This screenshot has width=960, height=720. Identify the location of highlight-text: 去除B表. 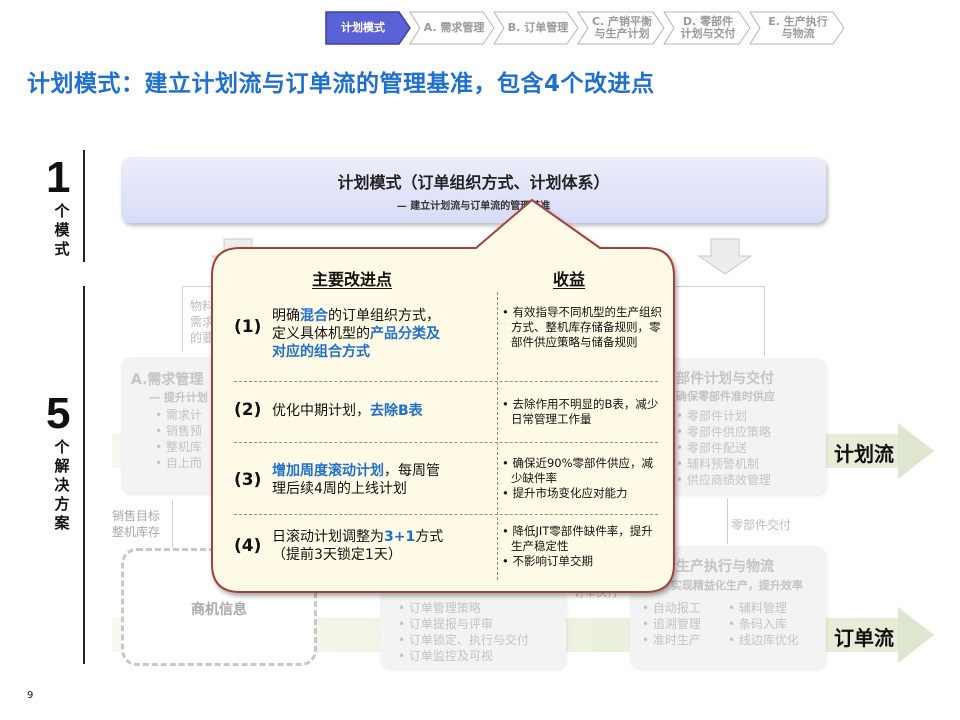
(396, 411).